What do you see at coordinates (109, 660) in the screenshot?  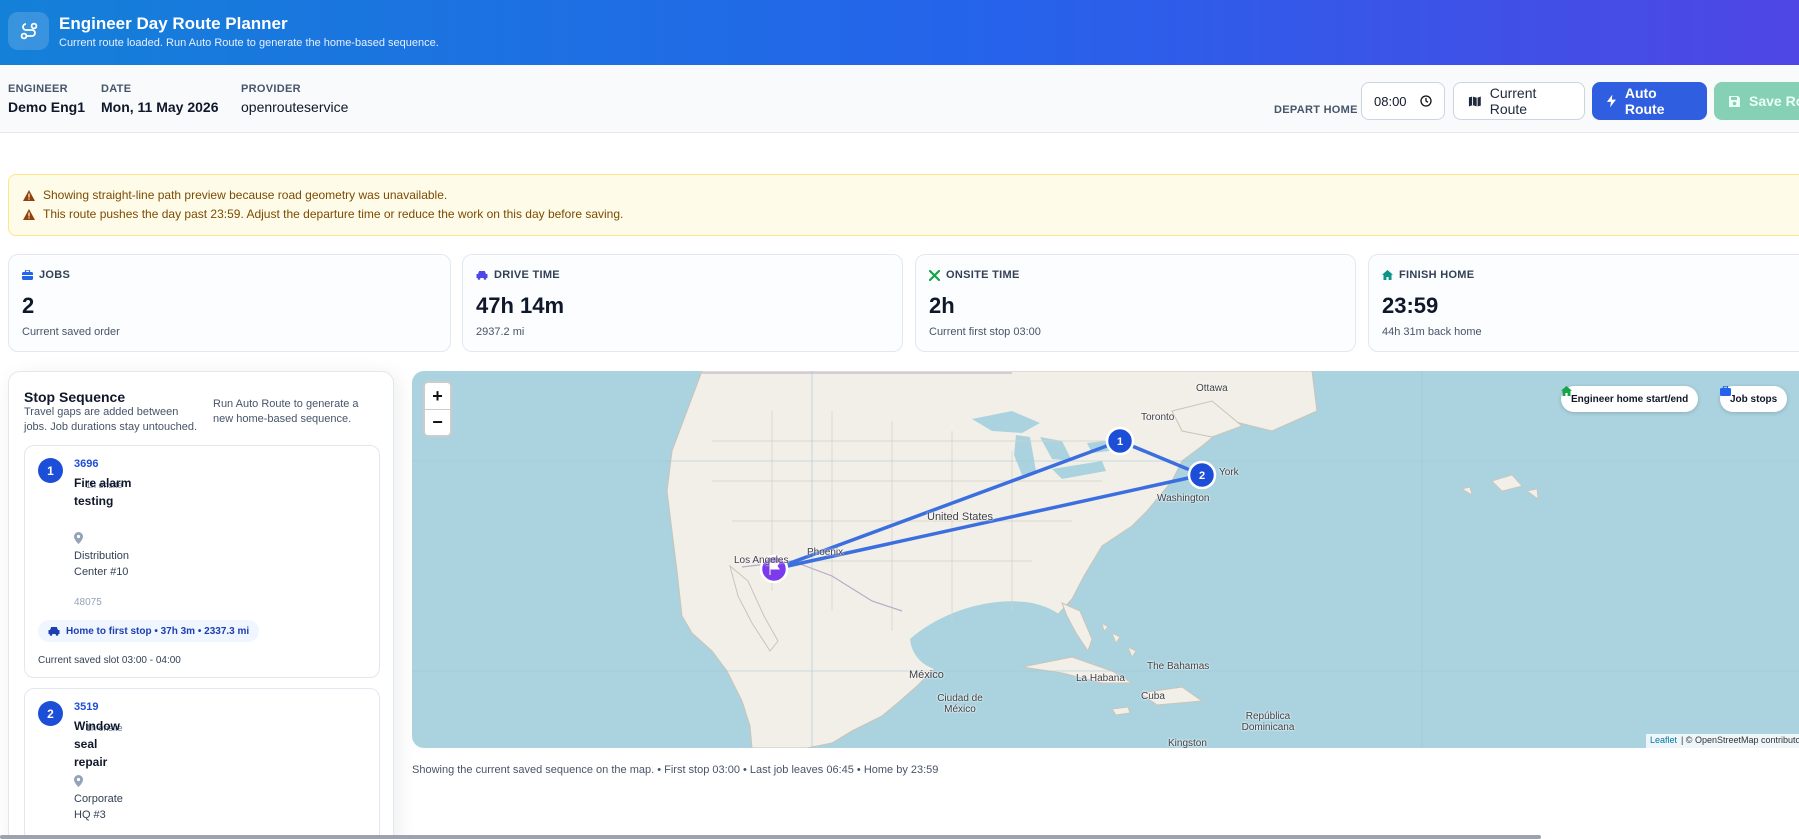 I see `saved-slot: Current saved slot 03:00 - 04:00` at bounding box center [109, 660].